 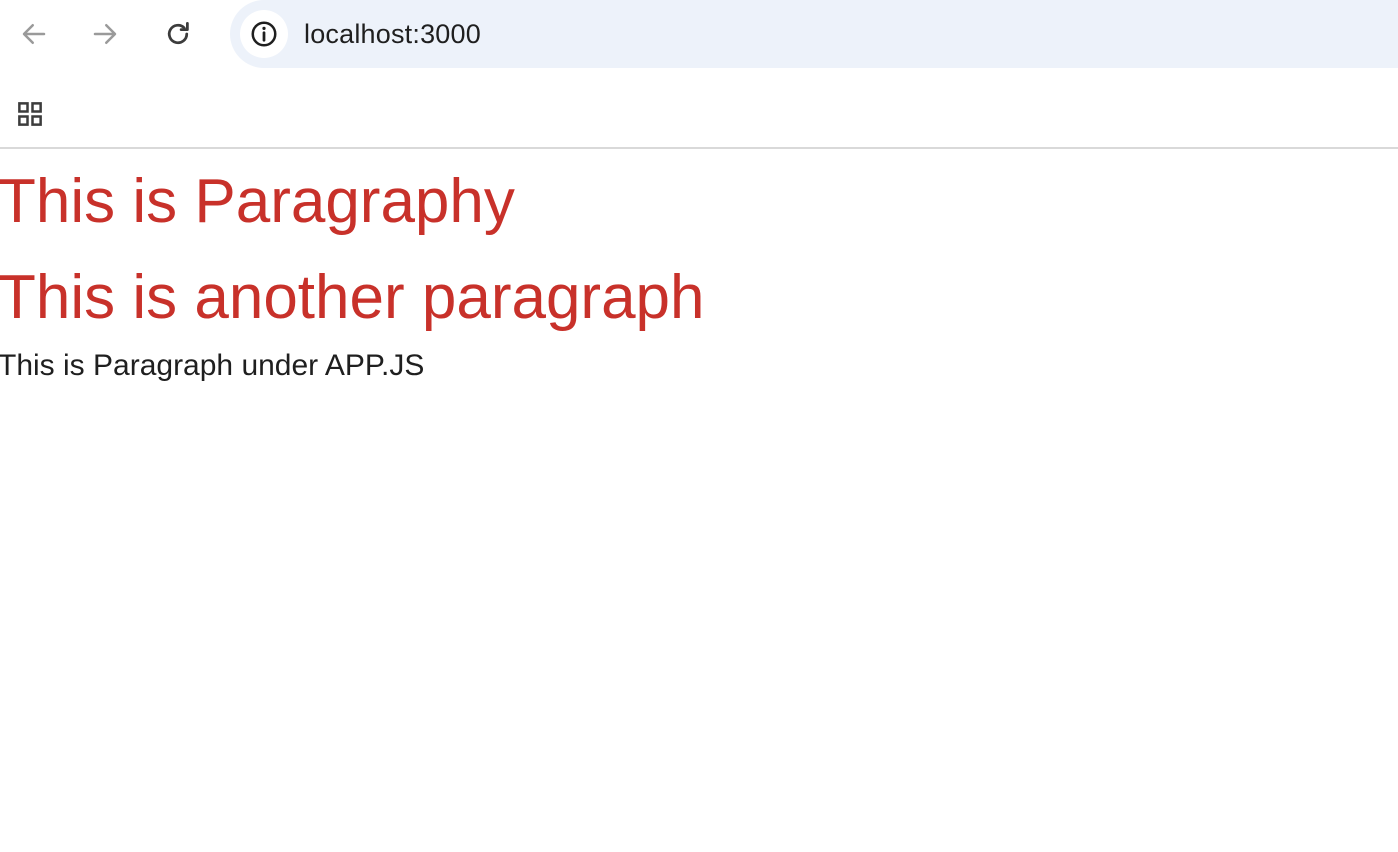 I want to click on arrow-left-icon, so click(x=34, y=34).